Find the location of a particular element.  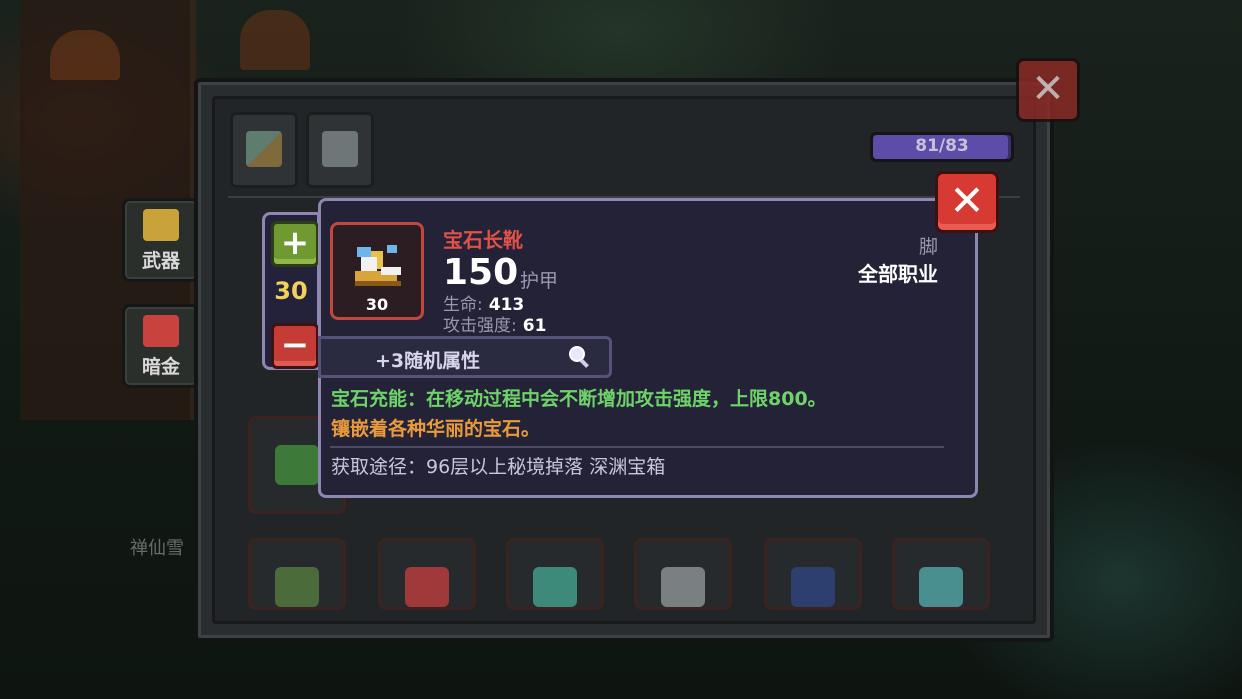

tooltip-divider is located at coordinates (637, 447).